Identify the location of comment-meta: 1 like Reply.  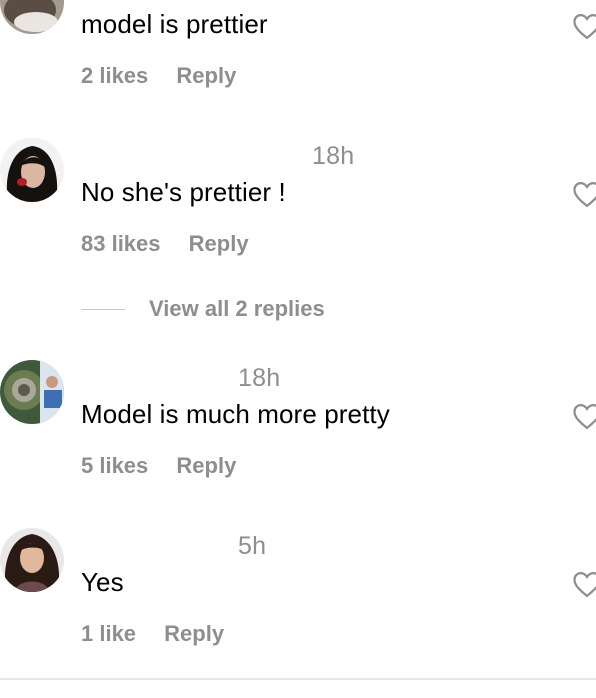
(152, 634).